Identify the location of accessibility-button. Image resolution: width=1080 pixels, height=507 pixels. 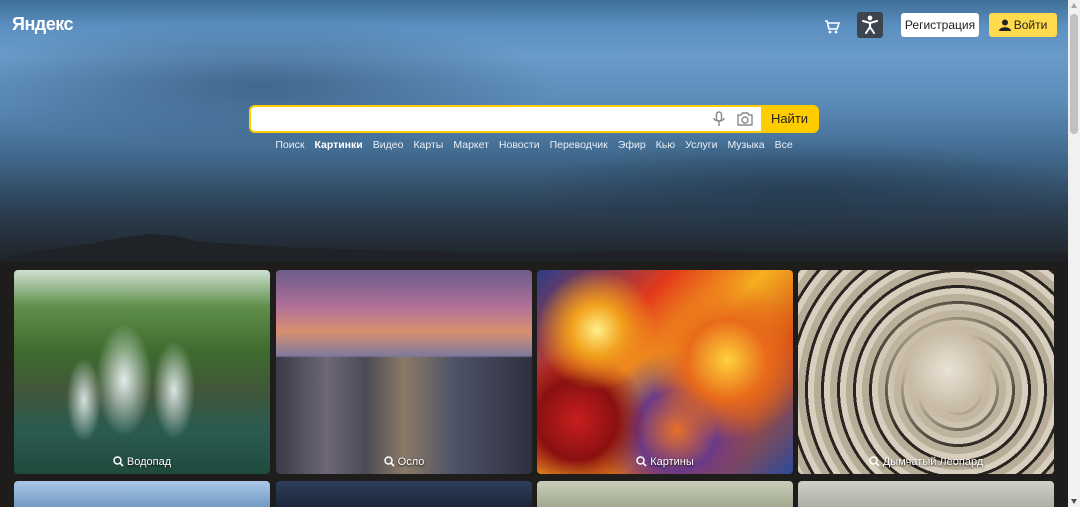
(870, 25).